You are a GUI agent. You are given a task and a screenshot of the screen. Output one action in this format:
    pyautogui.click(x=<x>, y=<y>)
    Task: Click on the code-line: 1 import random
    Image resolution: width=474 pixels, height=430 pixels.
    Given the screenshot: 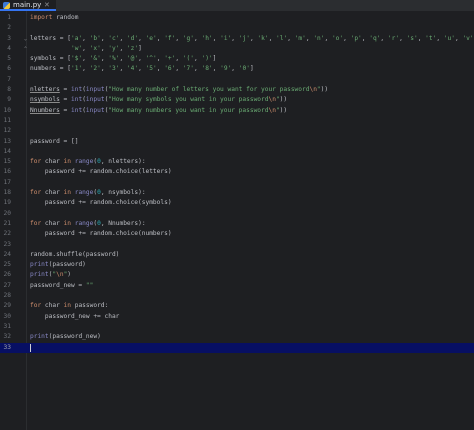 What is the action you would take?
    pyautogui.click(x=237, y=18)
    